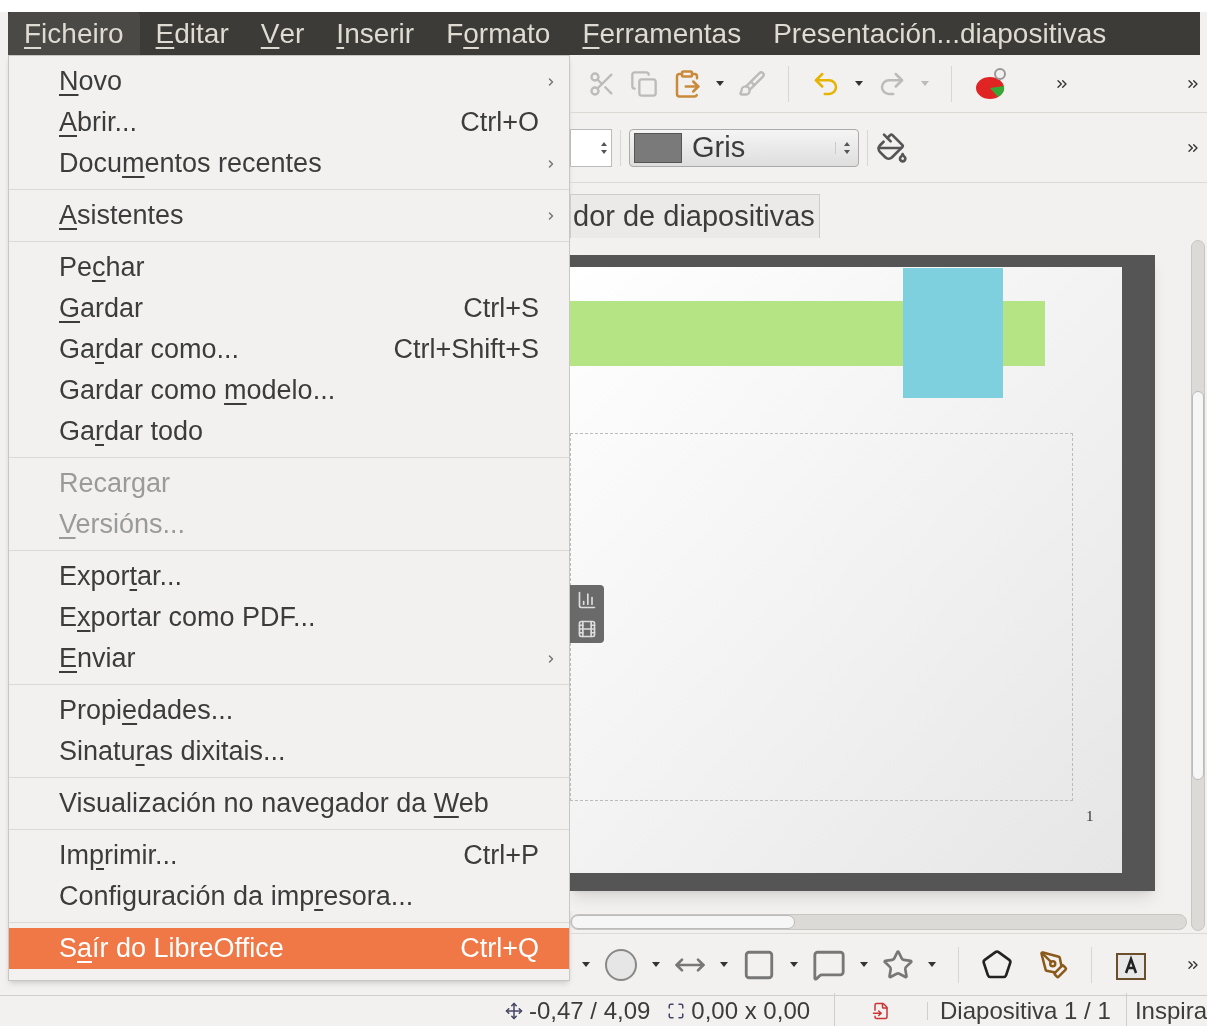  Describe the element at coordinates (289, 122) in the screenshot. I see `menu-item: Abrir... Ctrl+O` at that location.